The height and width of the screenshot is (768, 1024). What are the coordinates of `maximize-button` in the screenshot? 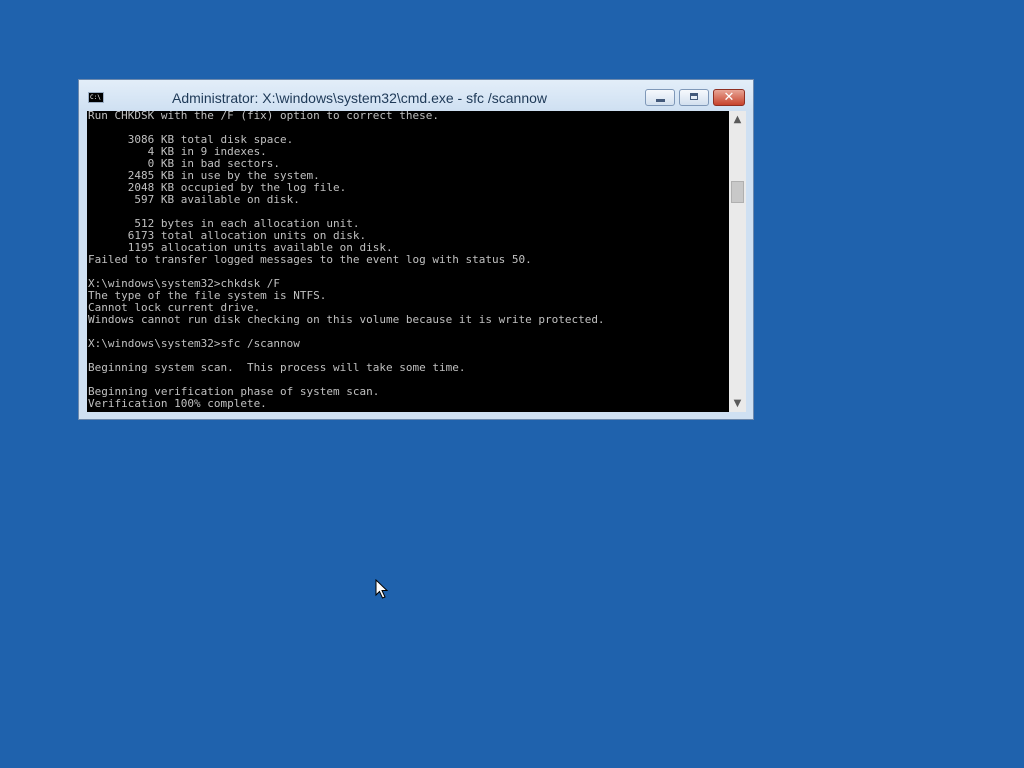 It's located at (694, 97).